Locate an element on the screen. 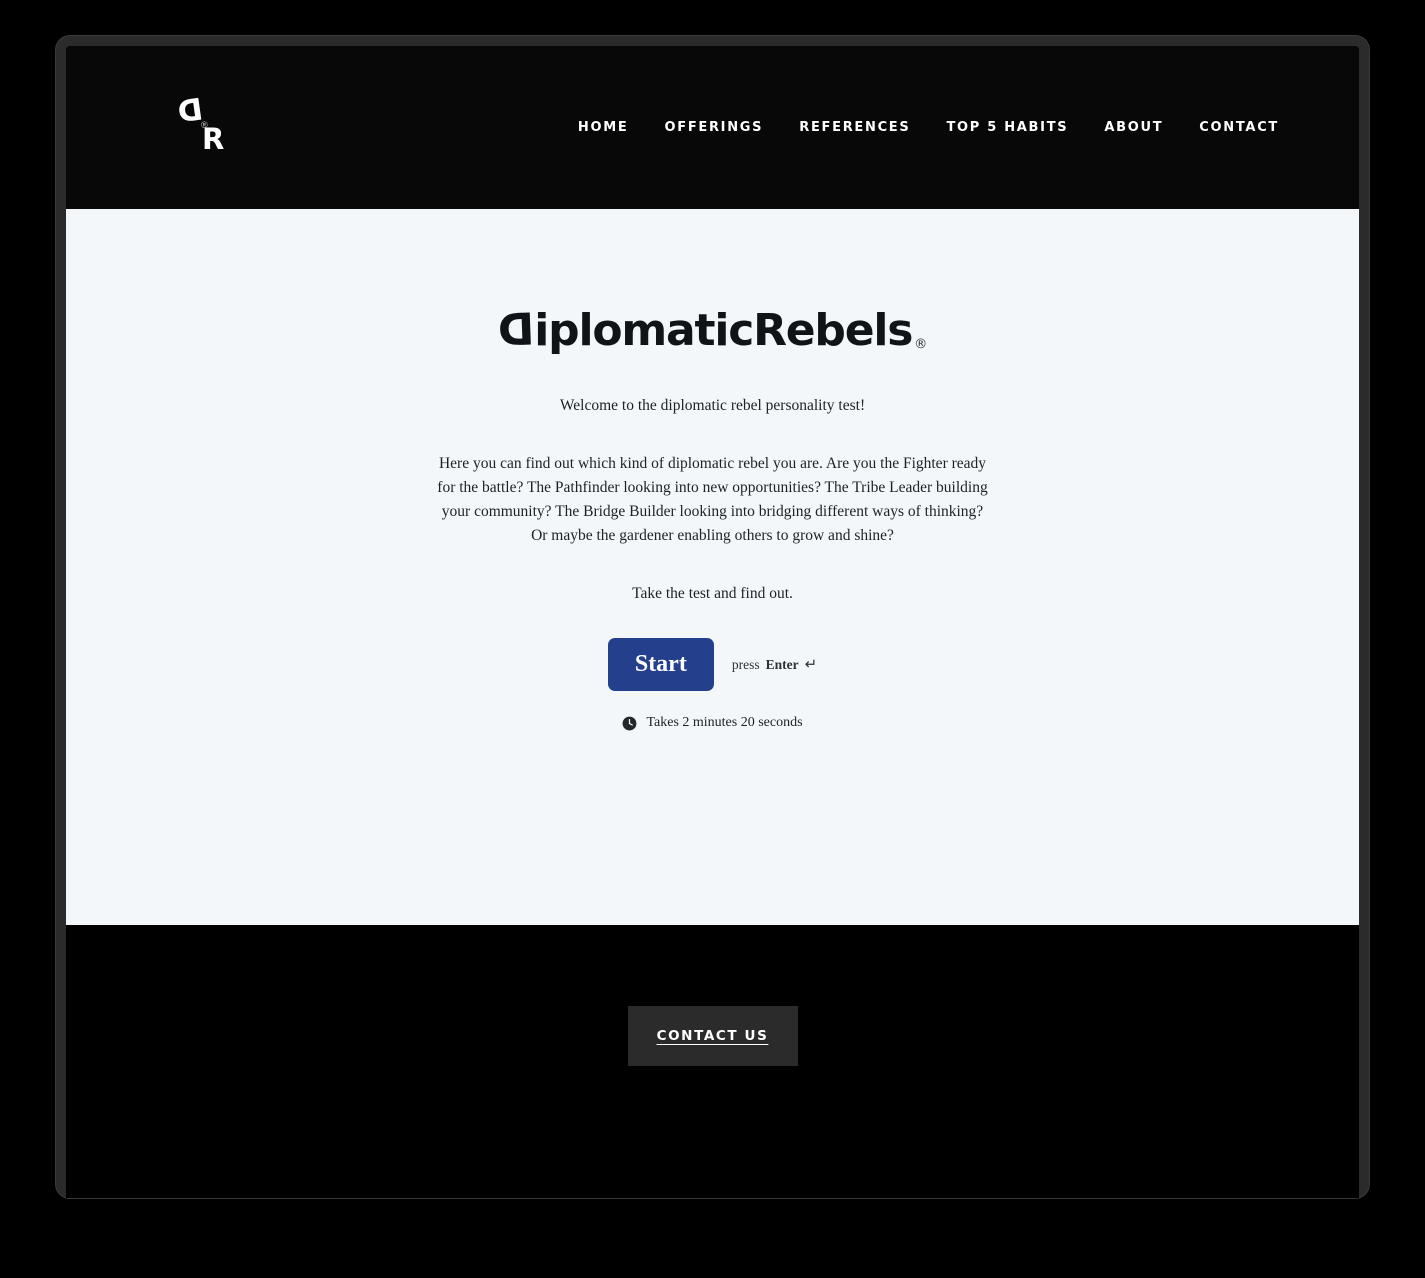 This screenshot has width=1425, height=1278. nav-link-offerings: OFFERINGS is located at coordinates (713, 127).